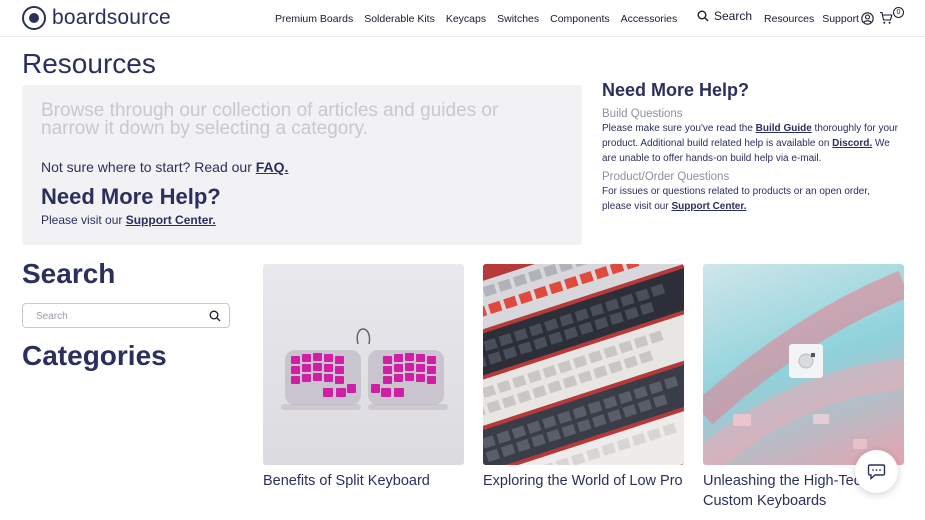 The image size is (925, 520). Describe the element at coordinates (642, 114) in the screenshot. I see `build-questions-heading: Build Questions` at that location.